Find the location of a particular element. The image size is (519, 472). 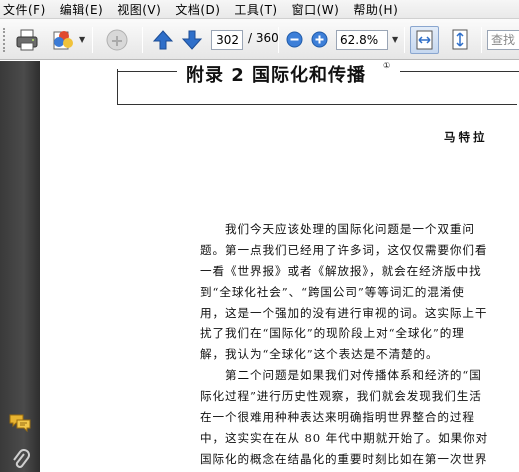

text-line: 一看《世界报》或者《解放报》，就会在经济版中找 is located at coordinates (341, 270).